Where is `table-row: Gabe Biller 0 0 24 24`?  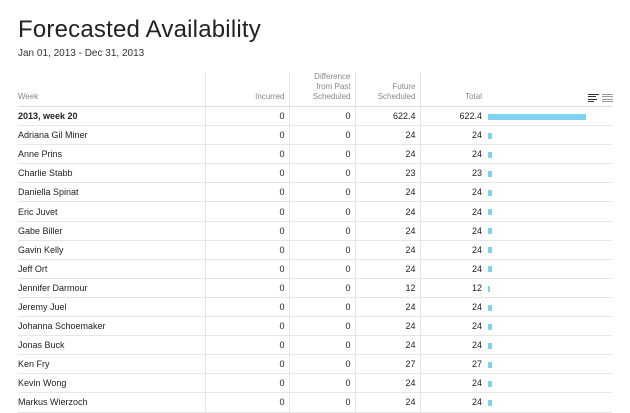 table-row: Gabe Biller 0 0 24 24 is located at coordinates (315, 231).